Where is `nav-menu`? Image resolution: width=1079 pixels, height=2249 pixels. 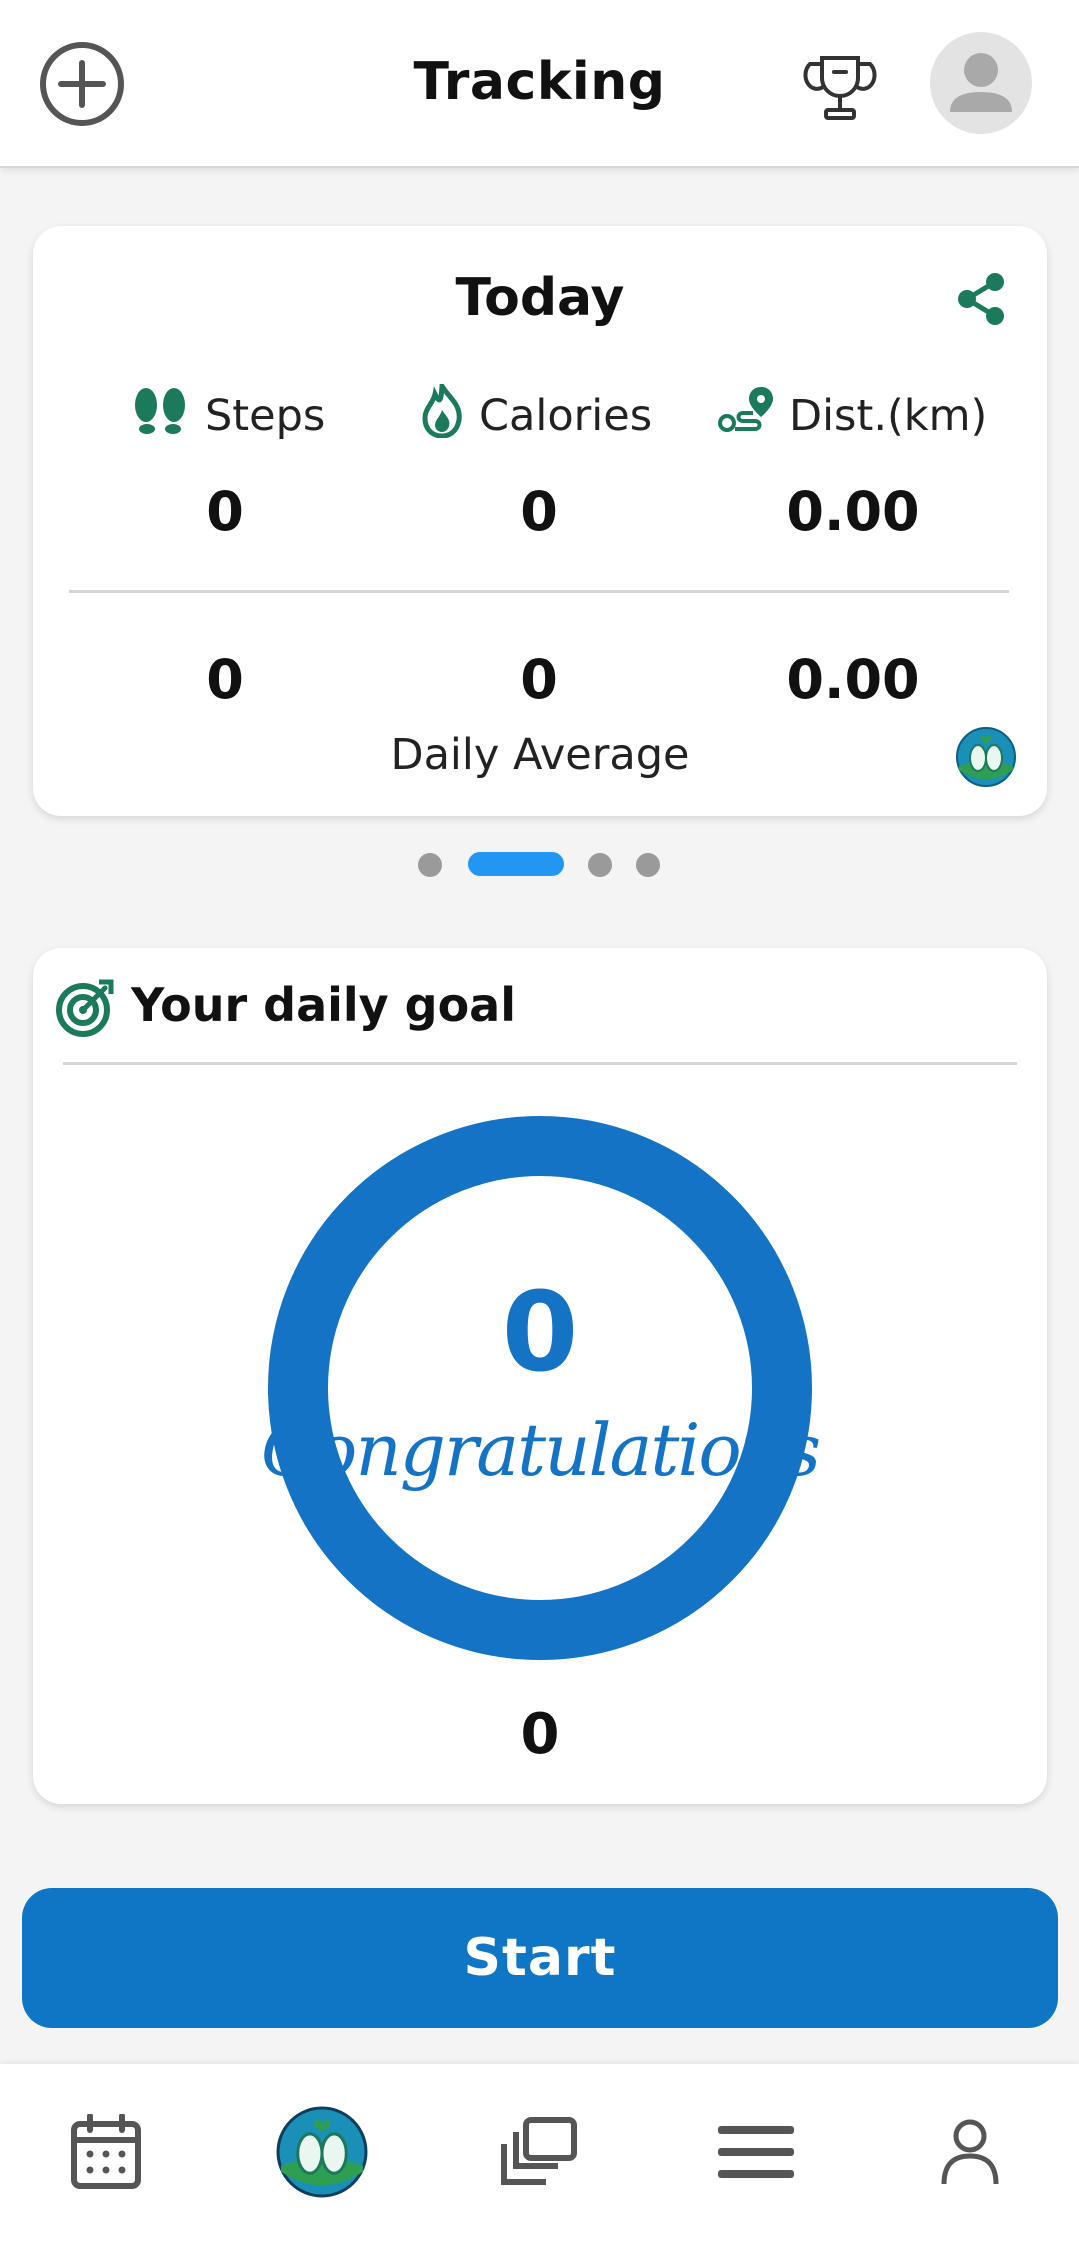 nav-menu is located at coordinates (756, 2154).